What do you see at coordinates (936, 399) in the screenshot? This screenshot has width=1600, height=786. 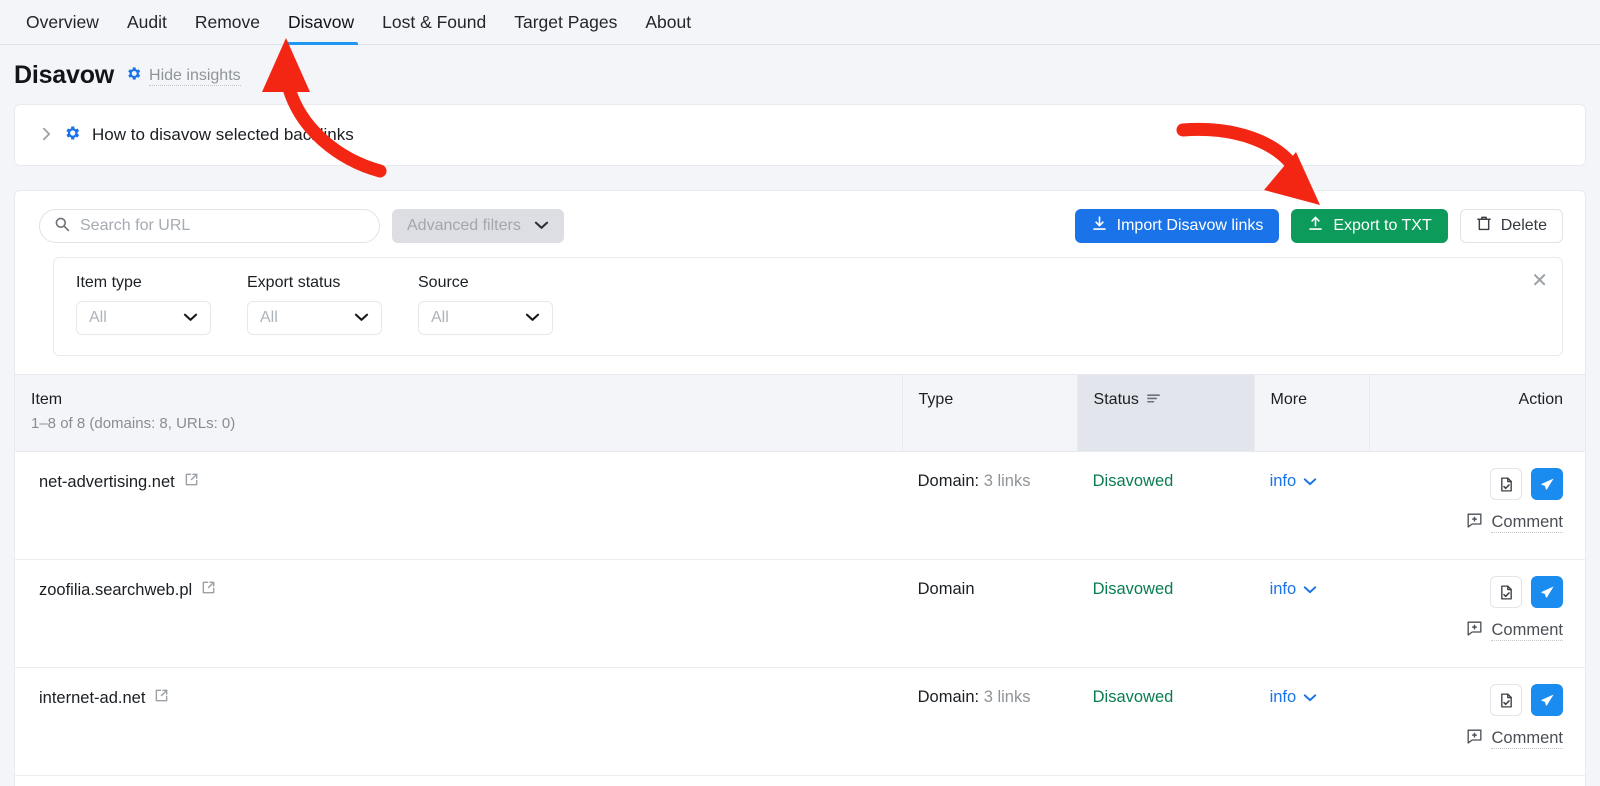 I see `column-label: Type` at bounding box center [936, 399].